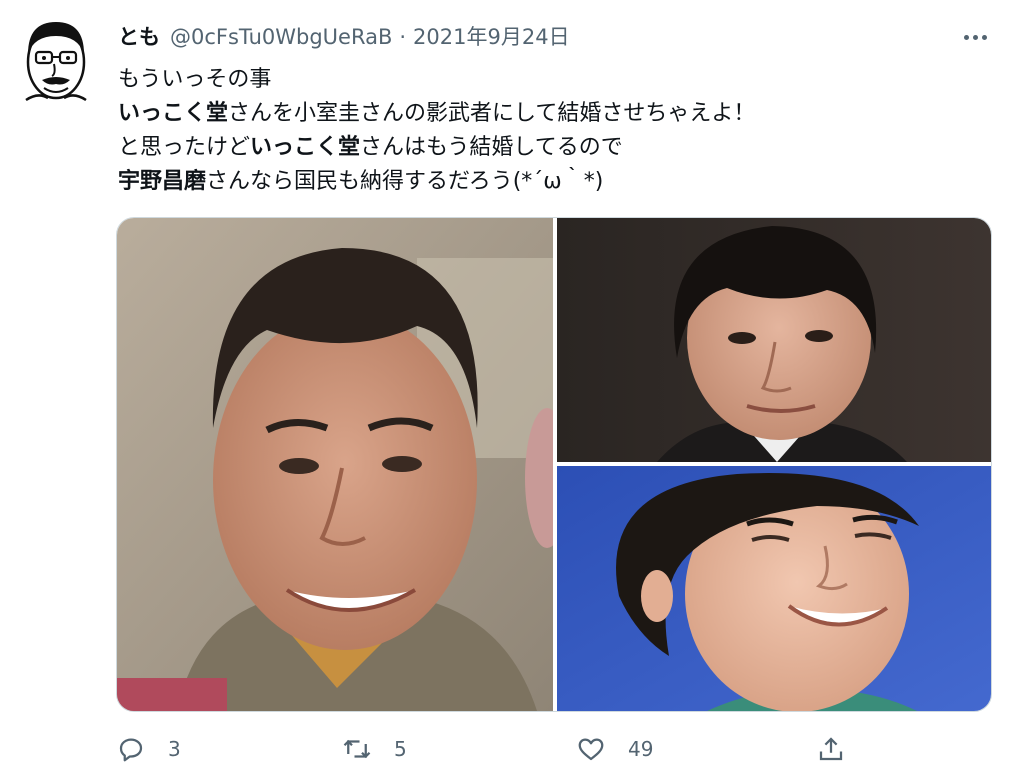  What do you see at coordinates (400, 749) in the screenshot?
I see `retweet-count: 5` at bounding box center [400, 749].